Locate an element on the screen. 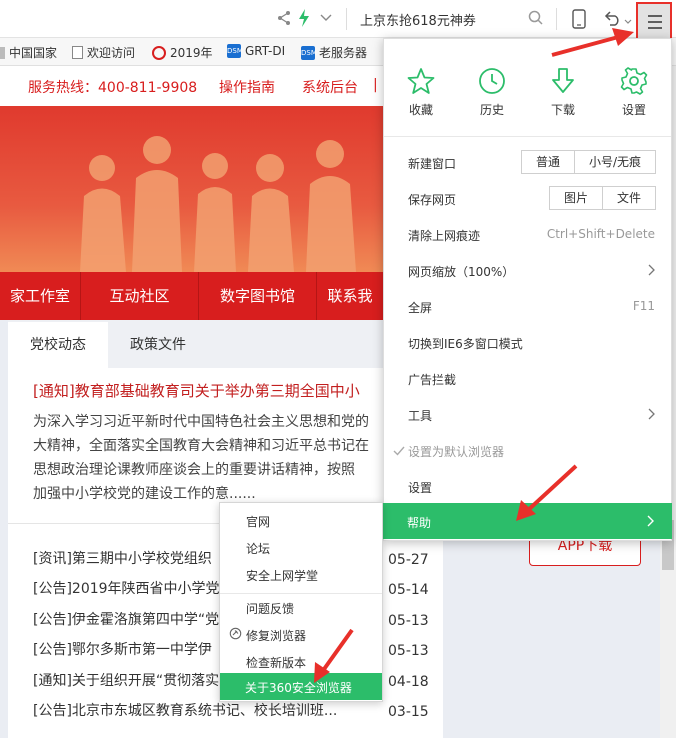 The image size is (676, 738). news-row: [公告]鄂尔多斯市第一中学伊 is located at coordinates (122, 649).